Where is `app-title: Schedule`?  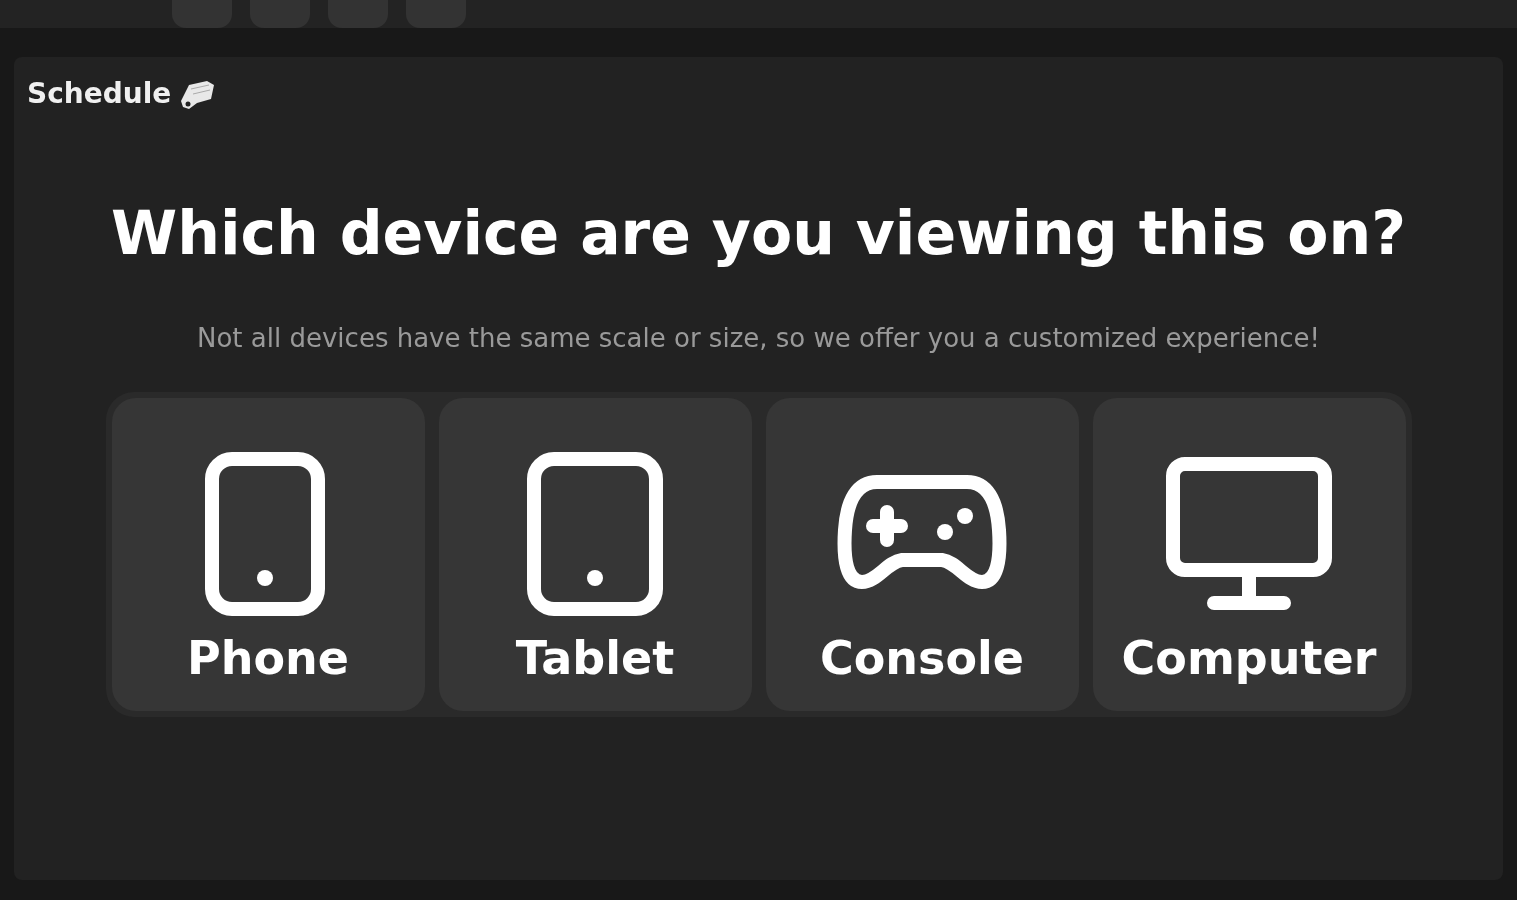 app-title: Schedule is located at coordinates (99, 94).